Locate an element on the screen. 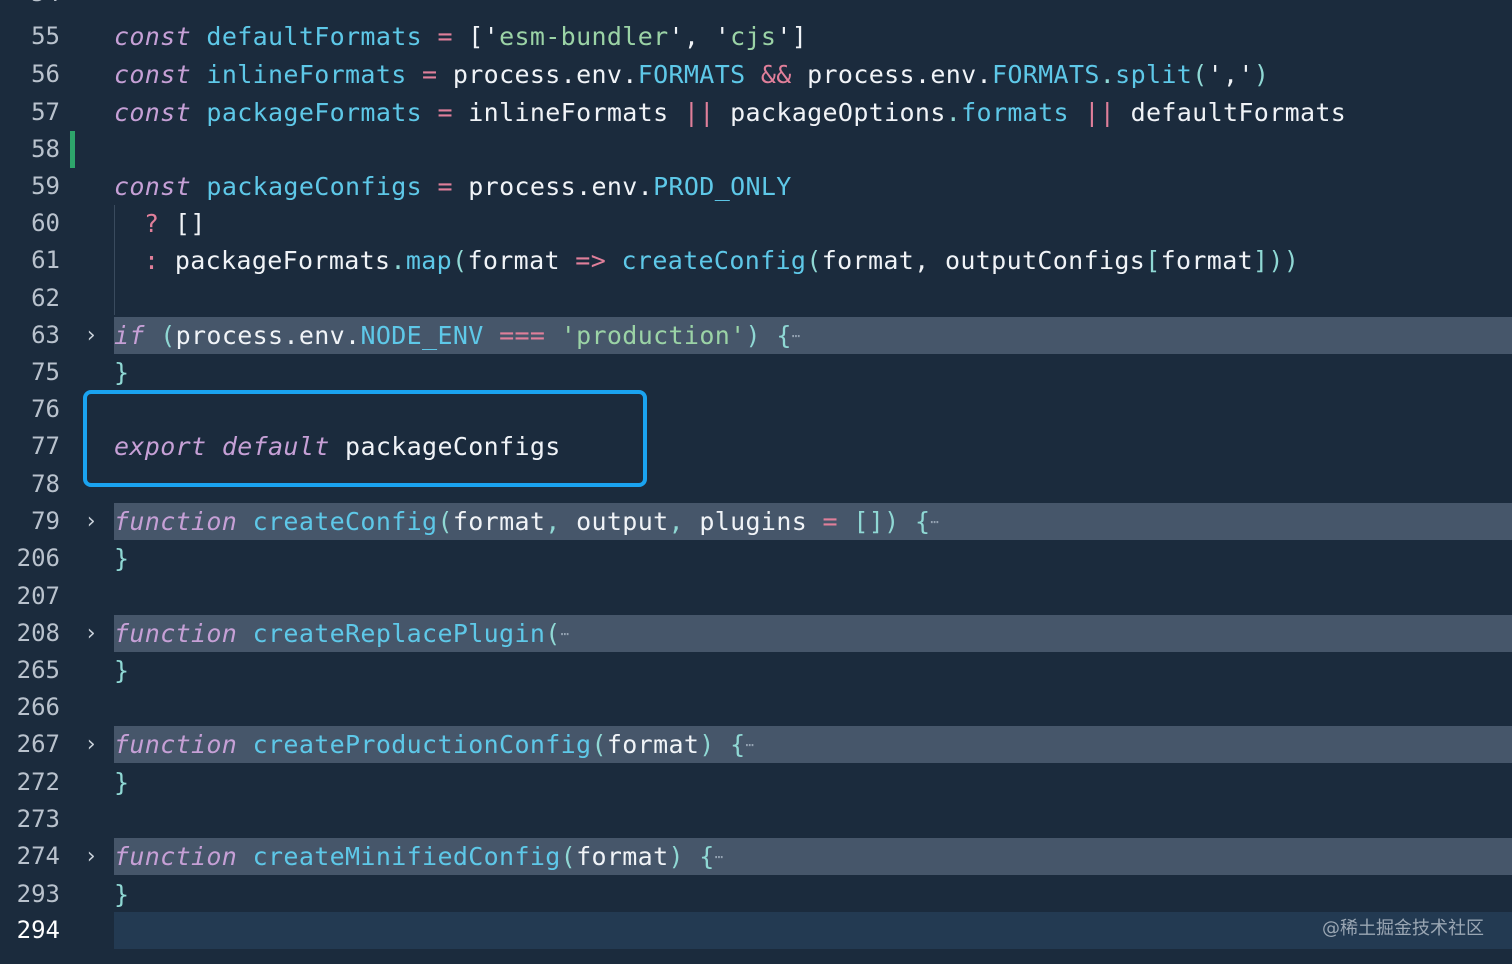  code-line-266: 266 is located at coordinates (756, 707).